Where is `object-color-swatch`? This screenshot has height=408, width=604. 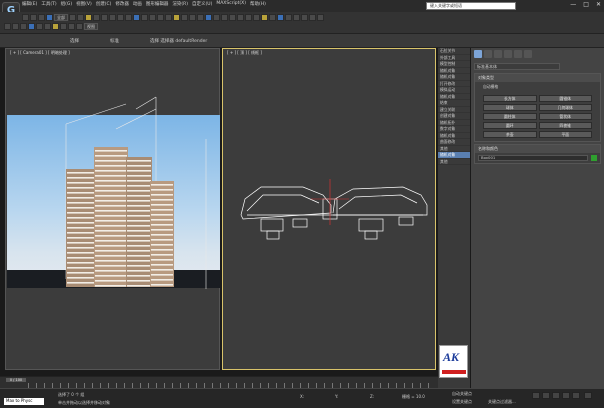 object-color-swatch is located at coordinates (594, 158).